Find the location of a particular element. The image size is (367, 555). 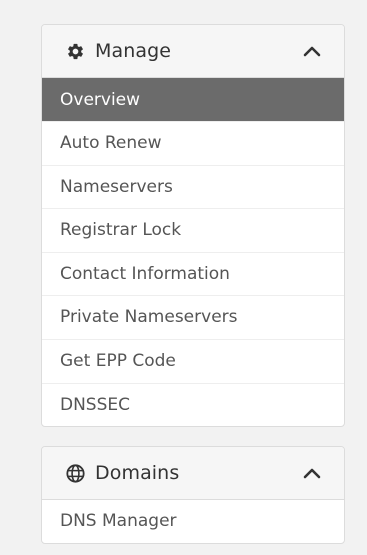

globe-icon is located at coordinates (75, 473).